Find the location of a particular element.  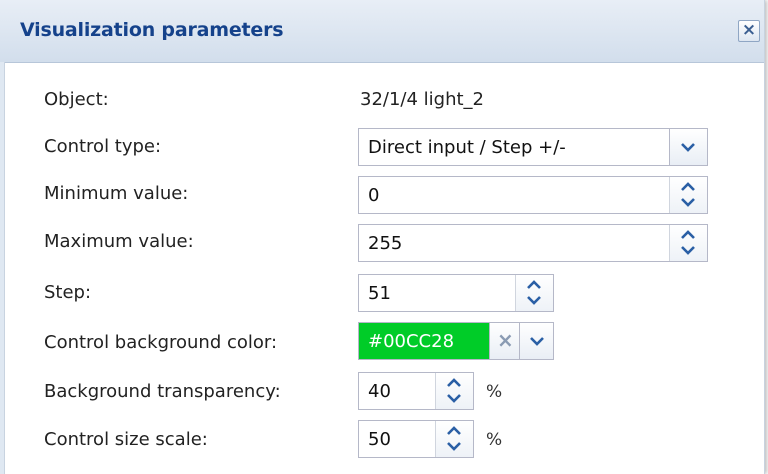

background-color-label: Control background color: is located at coordinates (161, 342).